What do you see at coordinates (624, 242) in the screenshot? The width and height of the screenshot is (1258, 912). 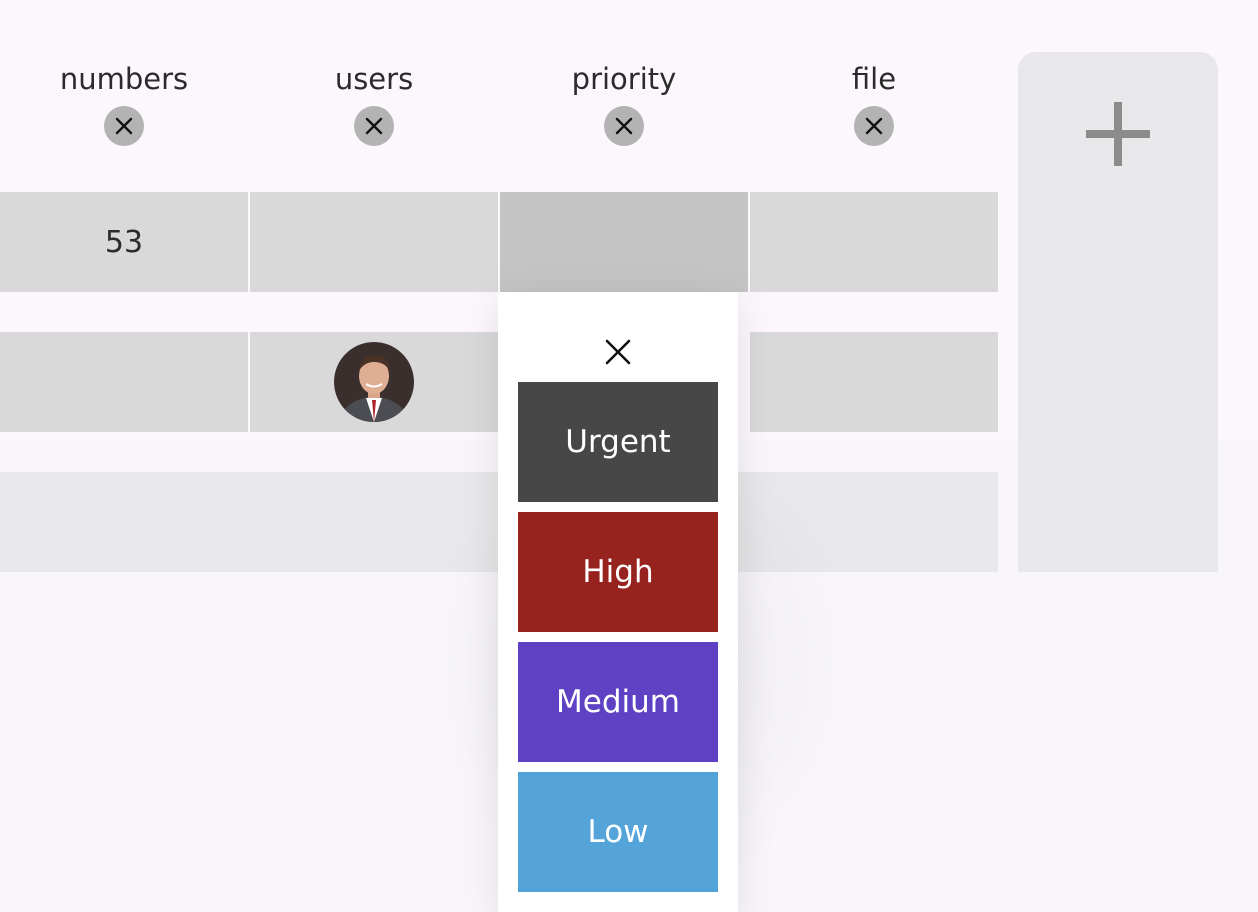 I see `cell-priority` at bounding box center [624, 242].